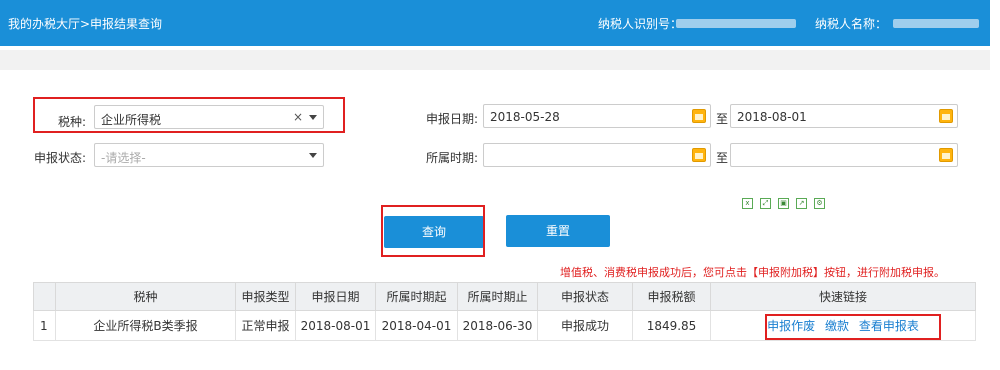 This screenshot has height=370, width=1000. I want to click on report-date-to-input: 2018-08-01, so click(844, 116).